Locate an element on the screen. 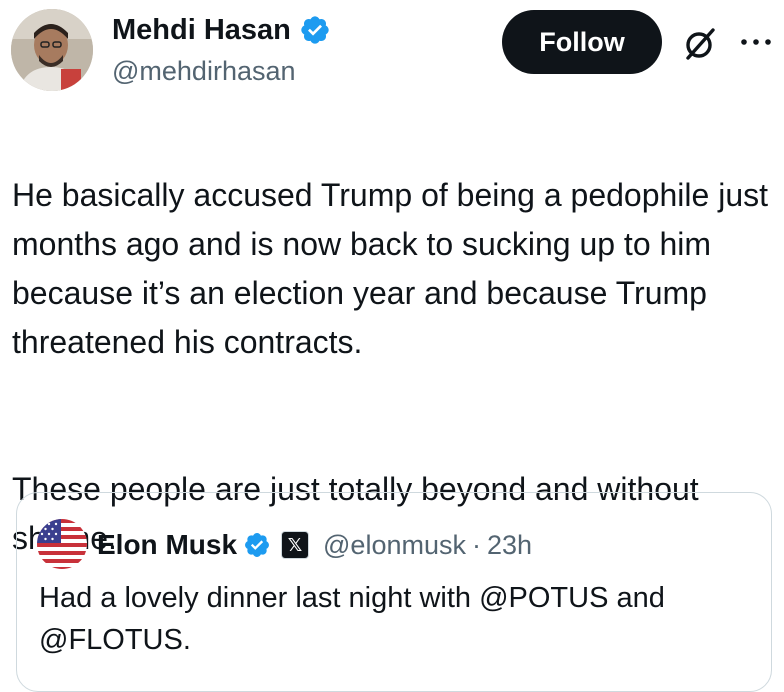 The width and height of the screenshot is (784, 692). quoted-handle: @elonmusk is located at coordinates (394, 545).